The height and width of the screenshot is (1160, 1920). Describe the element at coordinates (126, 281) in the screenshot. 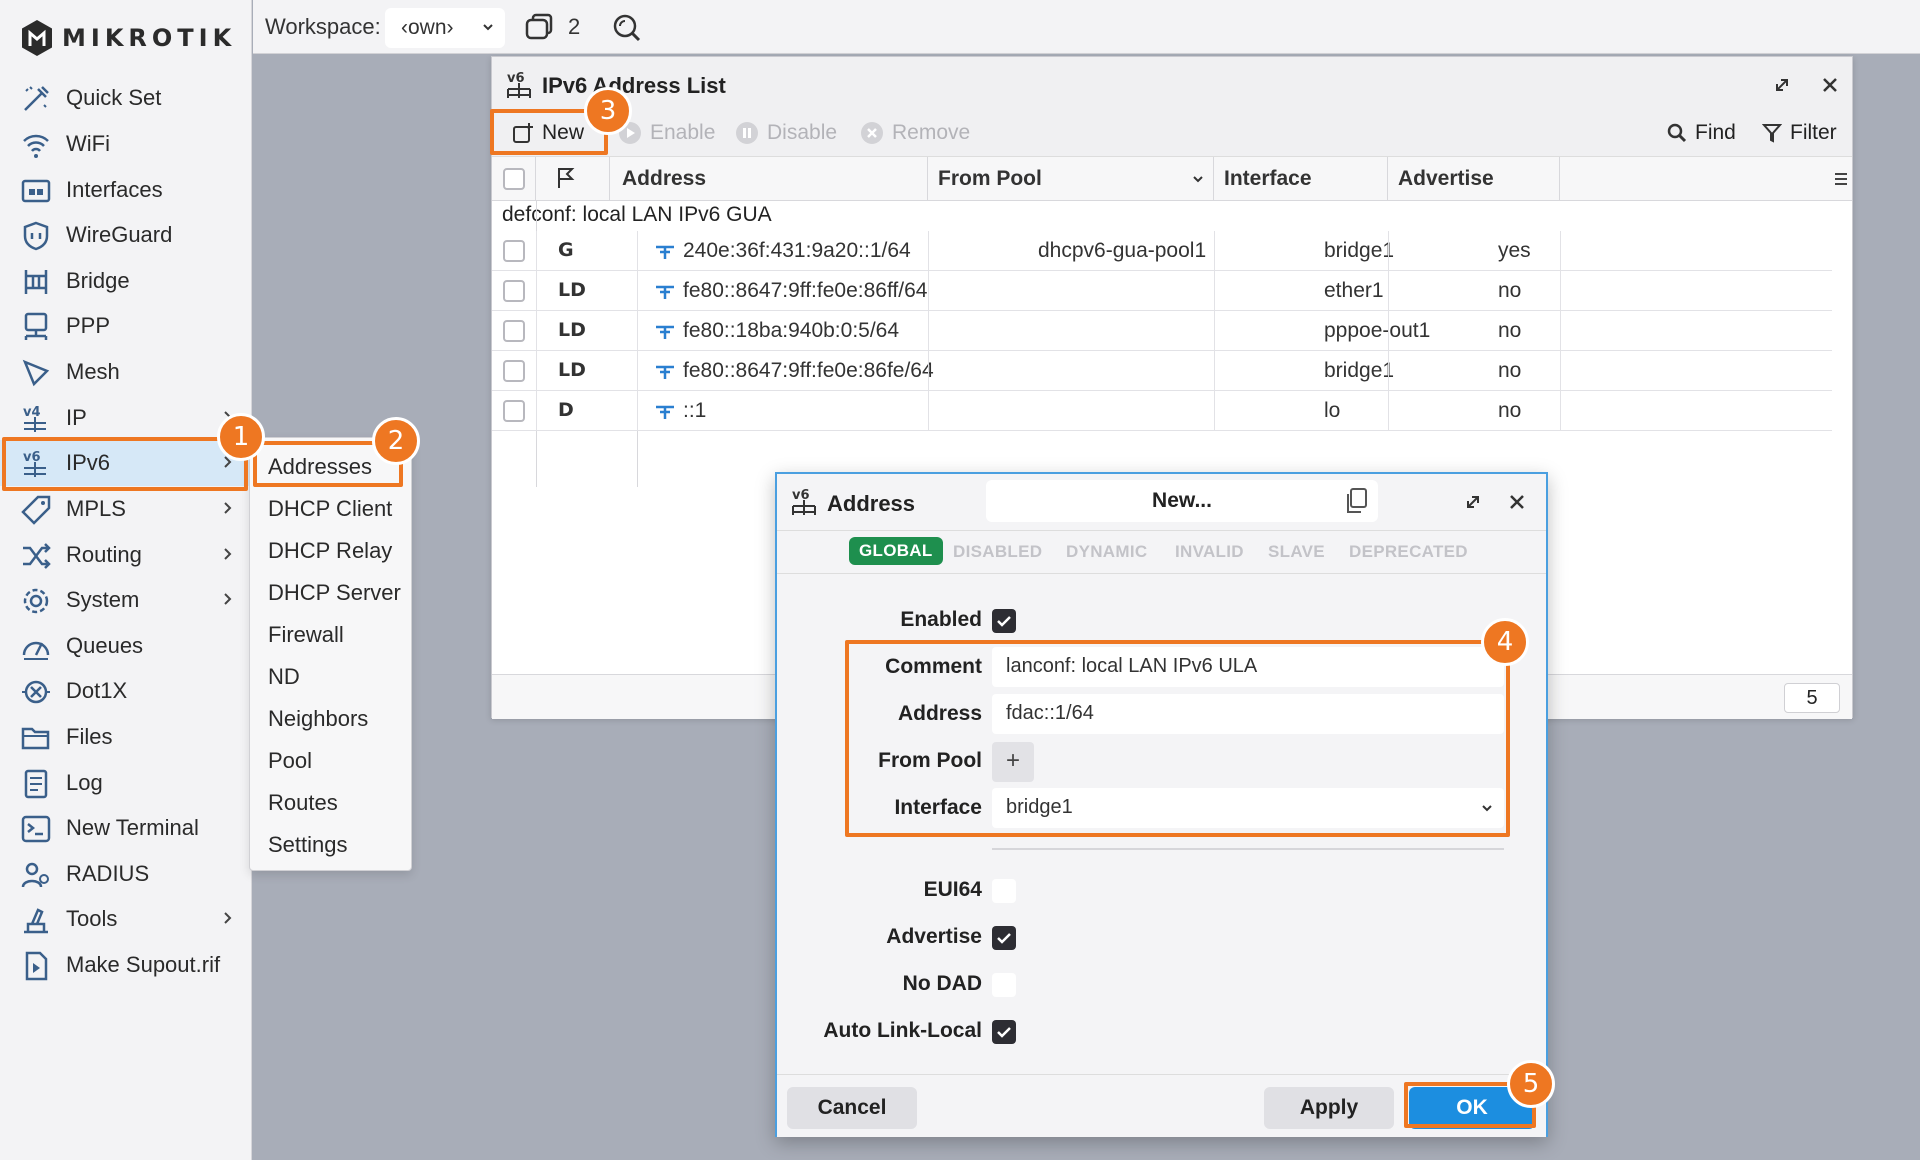

I see `sidebar-item-bridge: Bridge` at that location.